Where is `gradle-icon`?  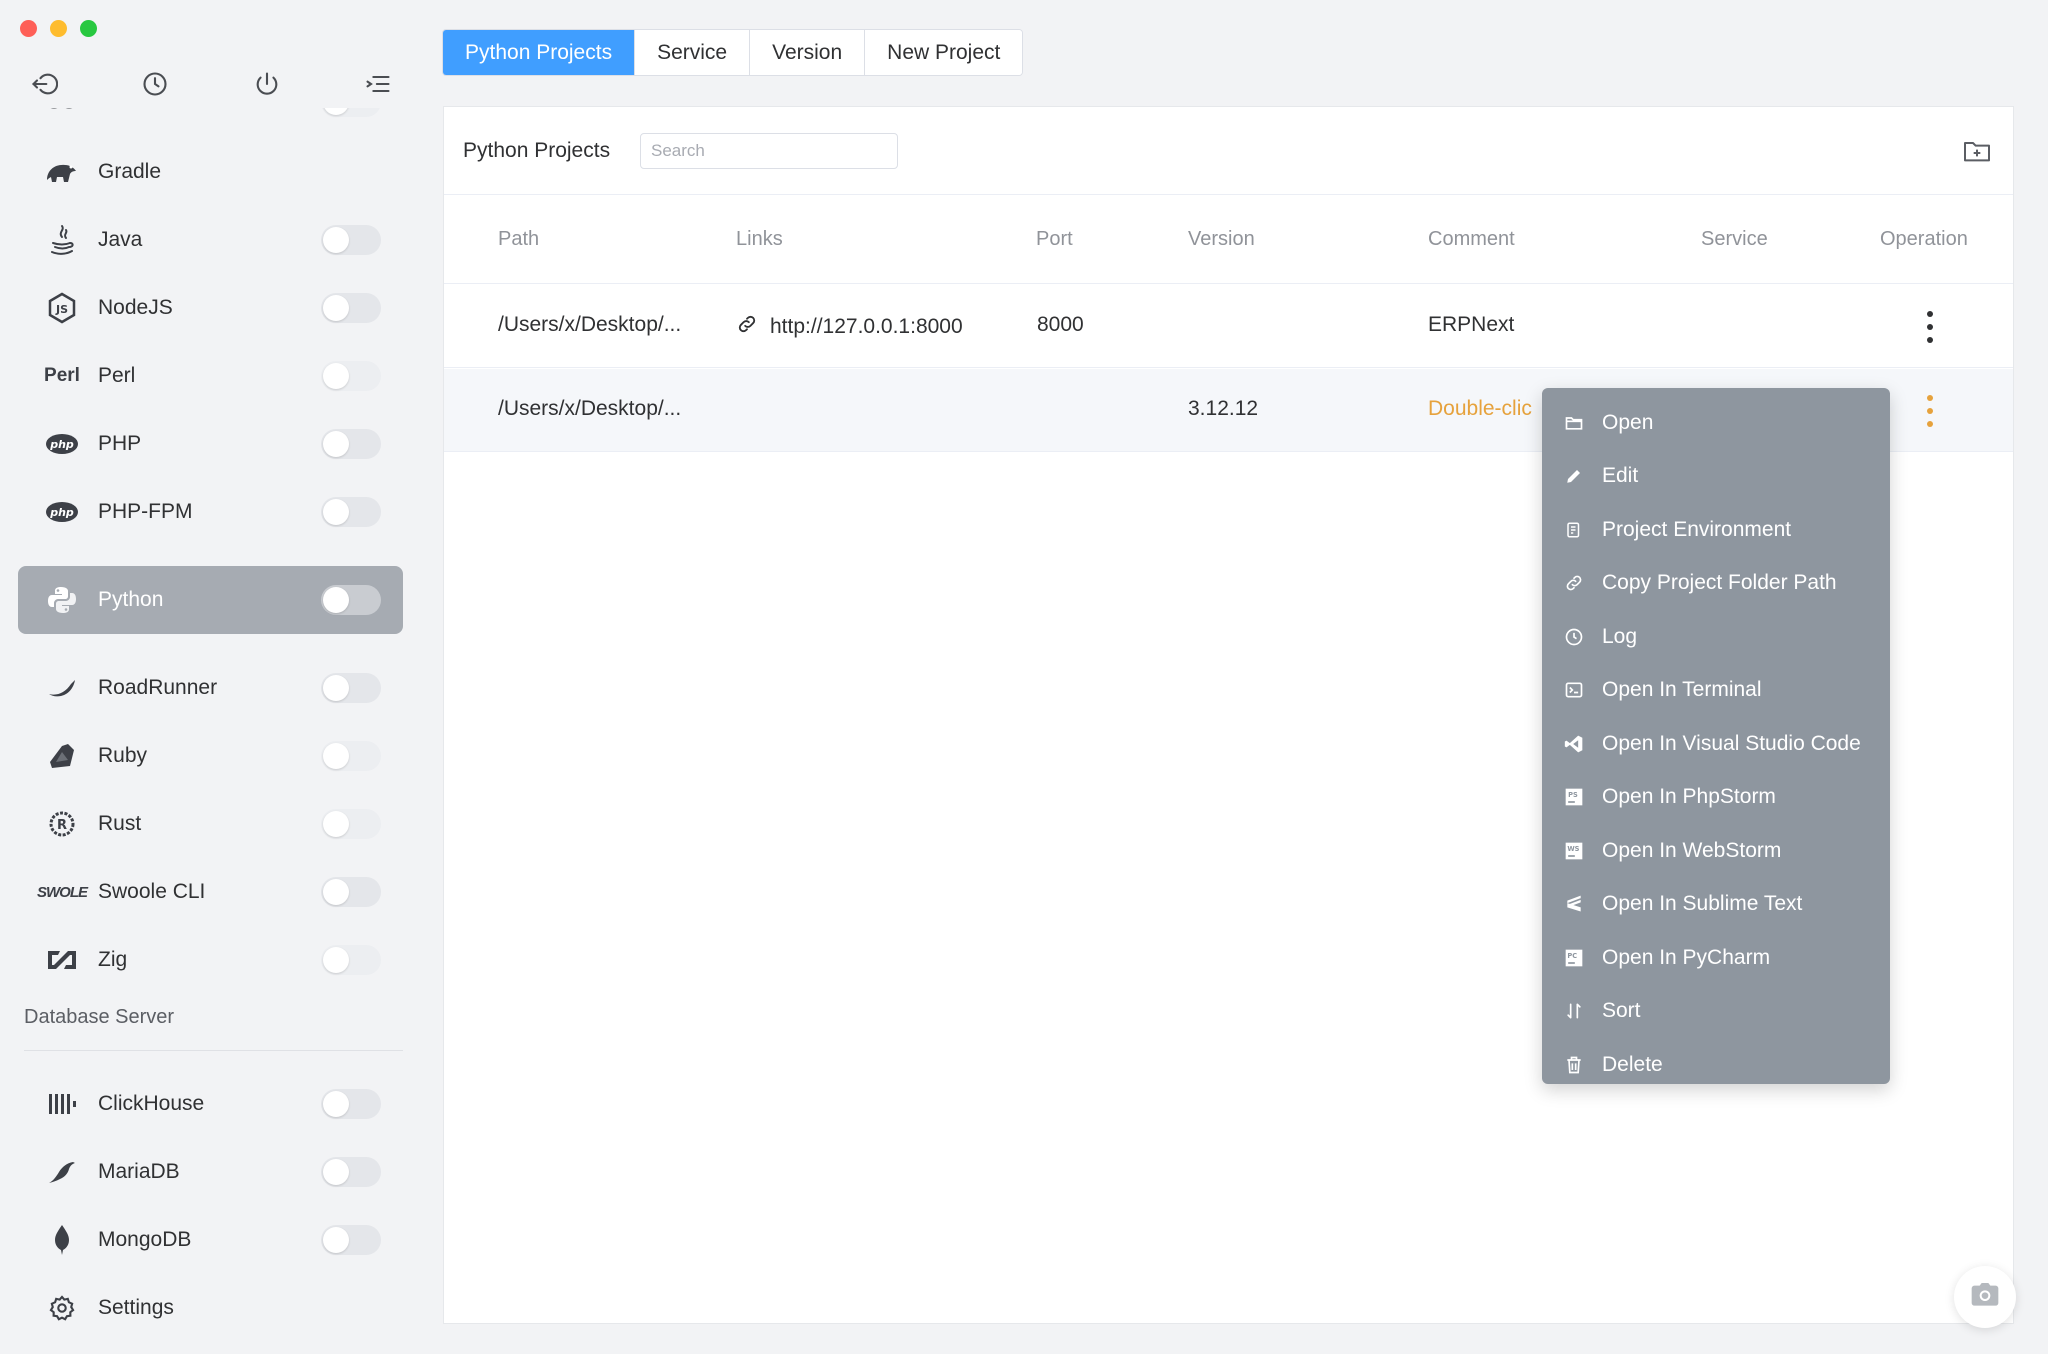 gradle-icon is located at coordinates (62, 172).